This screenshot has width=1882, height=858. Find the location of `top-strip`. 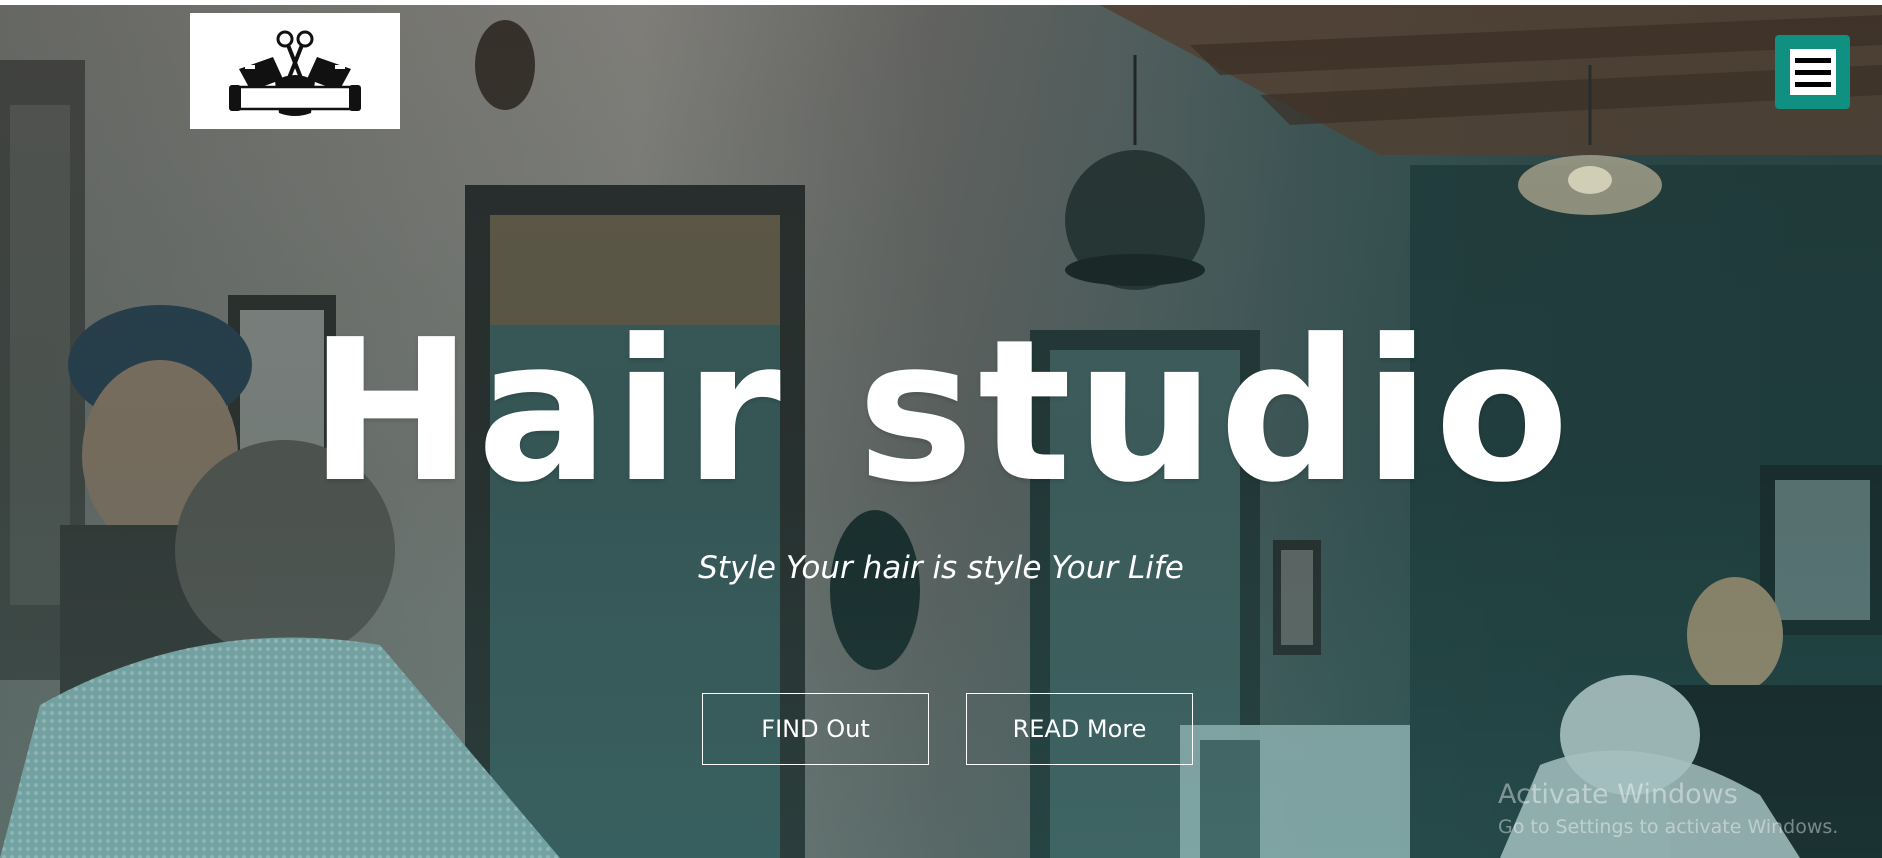

top-strip is located at coordinates (941, 2).